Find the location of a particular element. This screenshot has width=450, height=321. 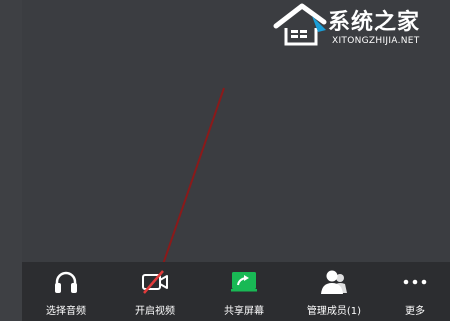

headphones-icon is located at coordinates (66, 282).